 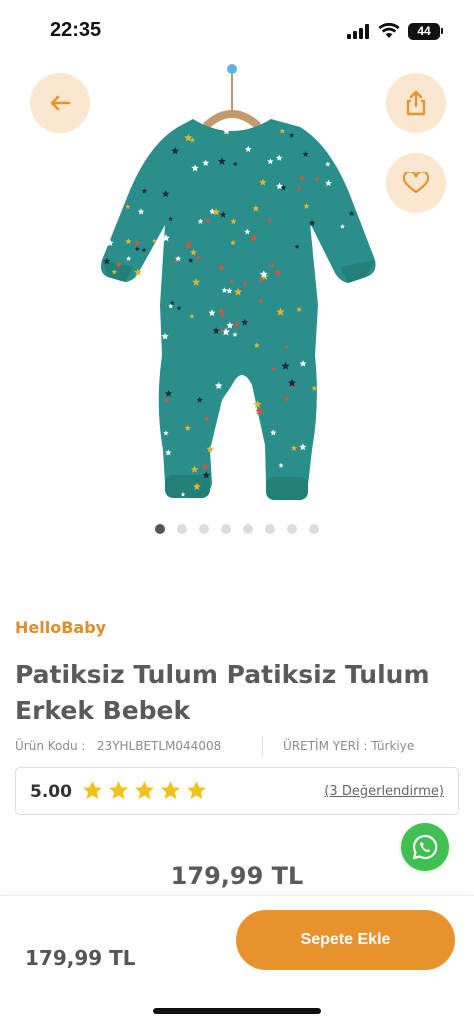 What do you see at coordinates (159, 746) in the screenshot?
I see `product-code-value: 23YHLBETLM044008` at bounding box center [159, 746].